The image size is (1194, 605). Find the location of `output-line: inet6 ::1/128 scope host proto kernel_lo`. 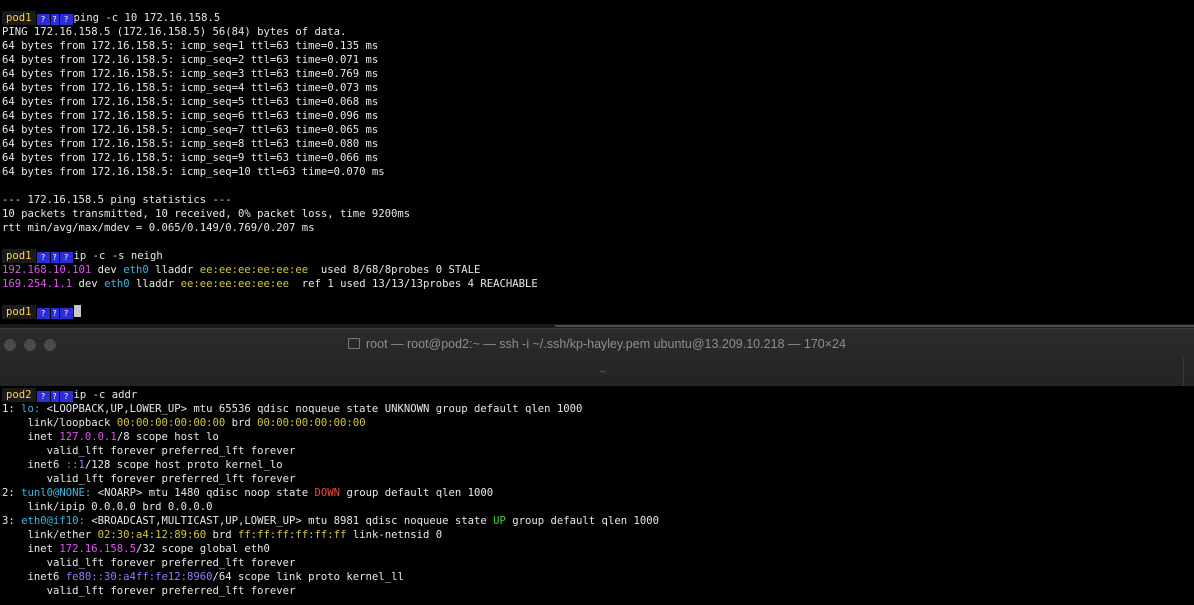

output-line: inet6 ::1/128 scope host proto kernel_lo is located at coordinates (330, 465).